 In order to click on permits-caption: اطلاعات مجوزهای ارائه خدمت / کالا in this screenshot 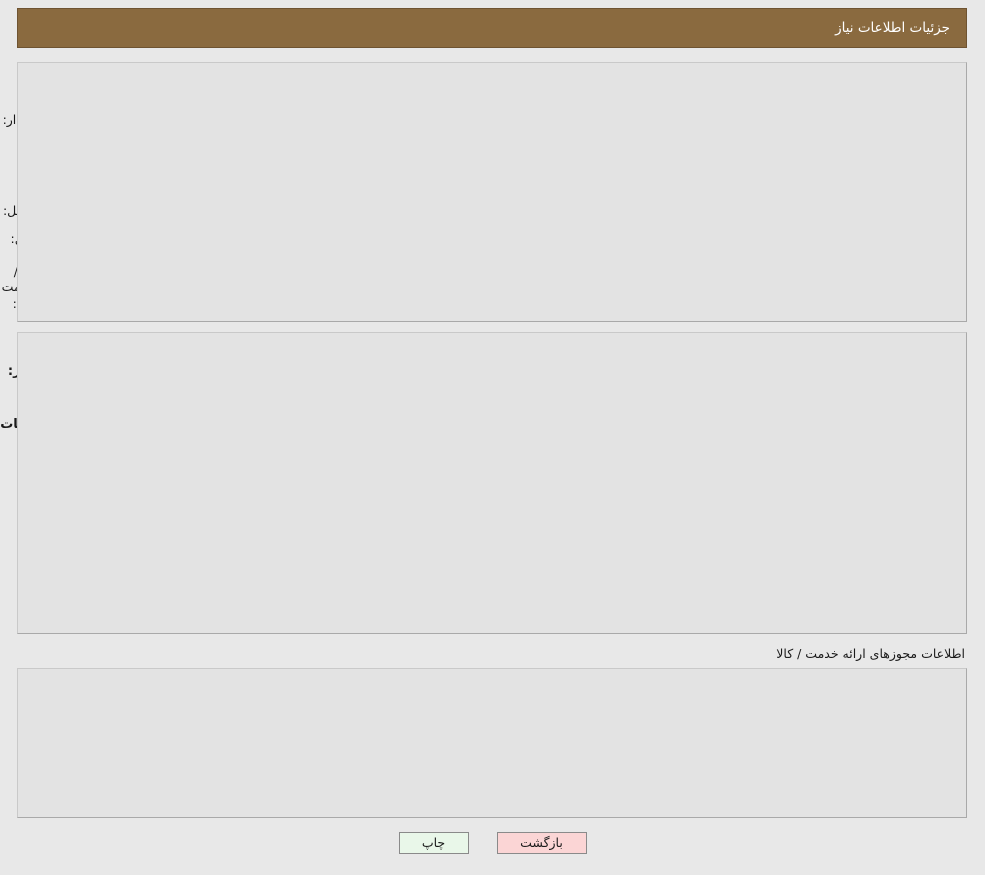, I will do `click(870, 653)`.